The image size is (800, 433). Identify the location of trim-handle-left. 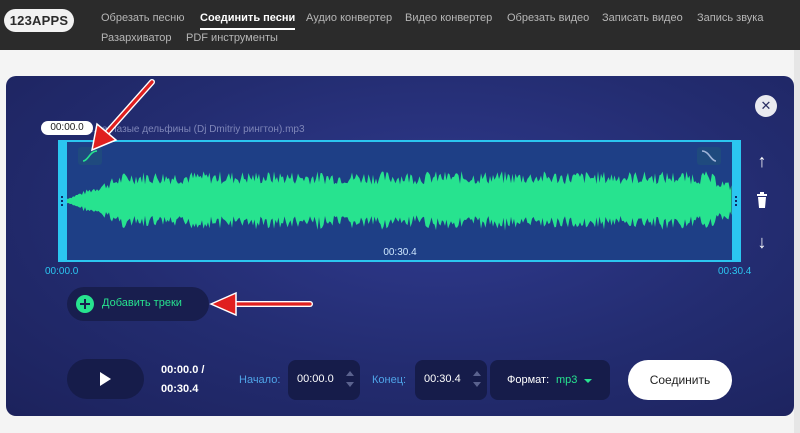
(62, 201).